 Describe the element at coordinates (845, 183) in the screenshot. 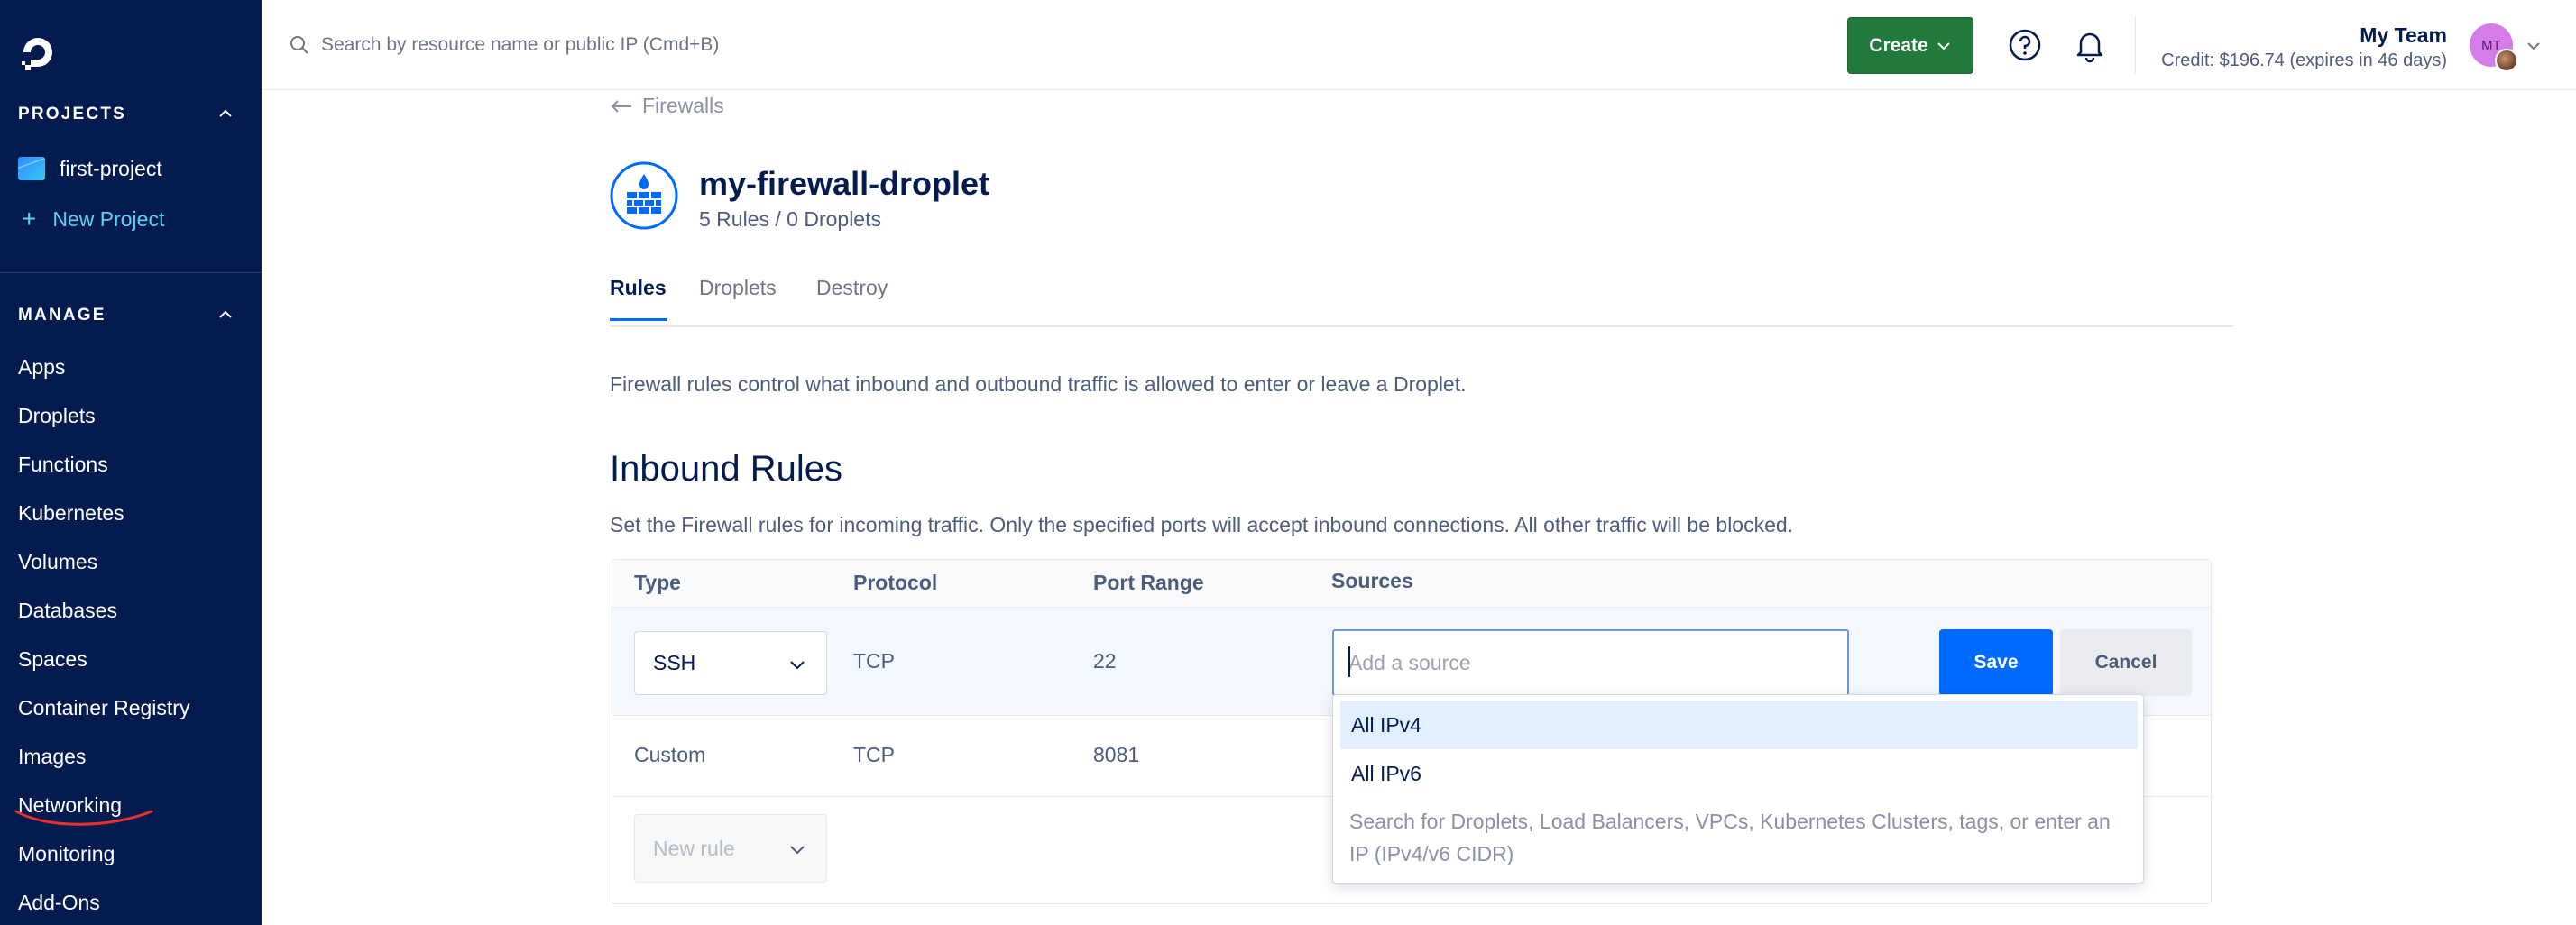

I see `page-title: my-firewall-droplet` at that location.